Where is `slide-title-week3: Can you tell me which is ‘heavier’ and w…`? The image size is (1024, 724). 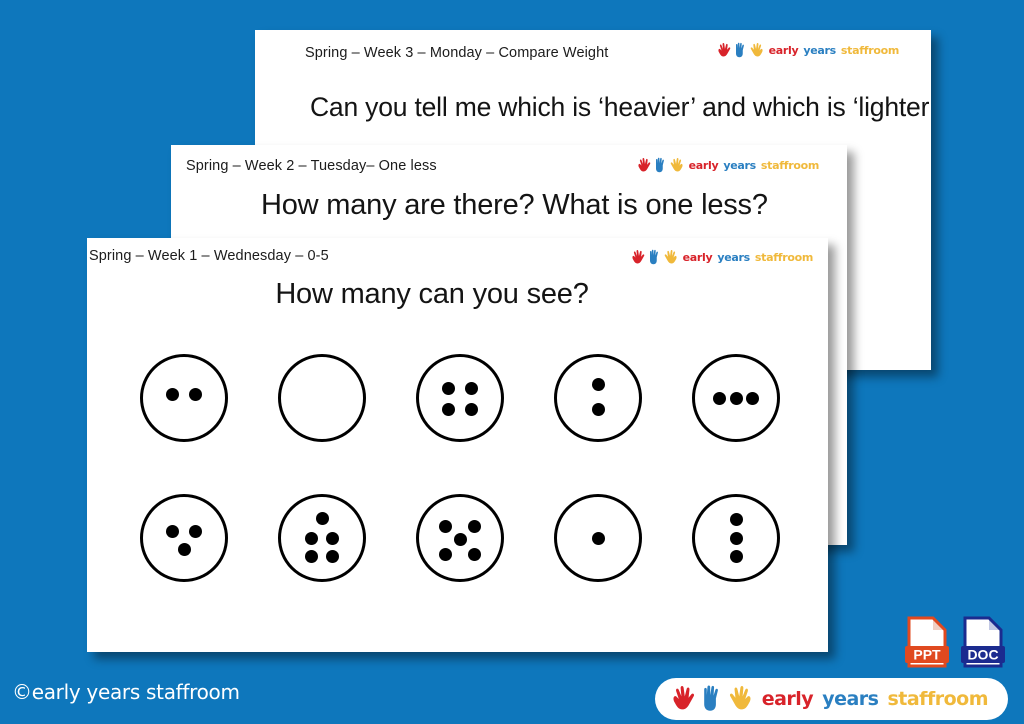
slide-title-week3: Can you tell me which is ‘heavier’ and w… is located at coordinates (620, 107).